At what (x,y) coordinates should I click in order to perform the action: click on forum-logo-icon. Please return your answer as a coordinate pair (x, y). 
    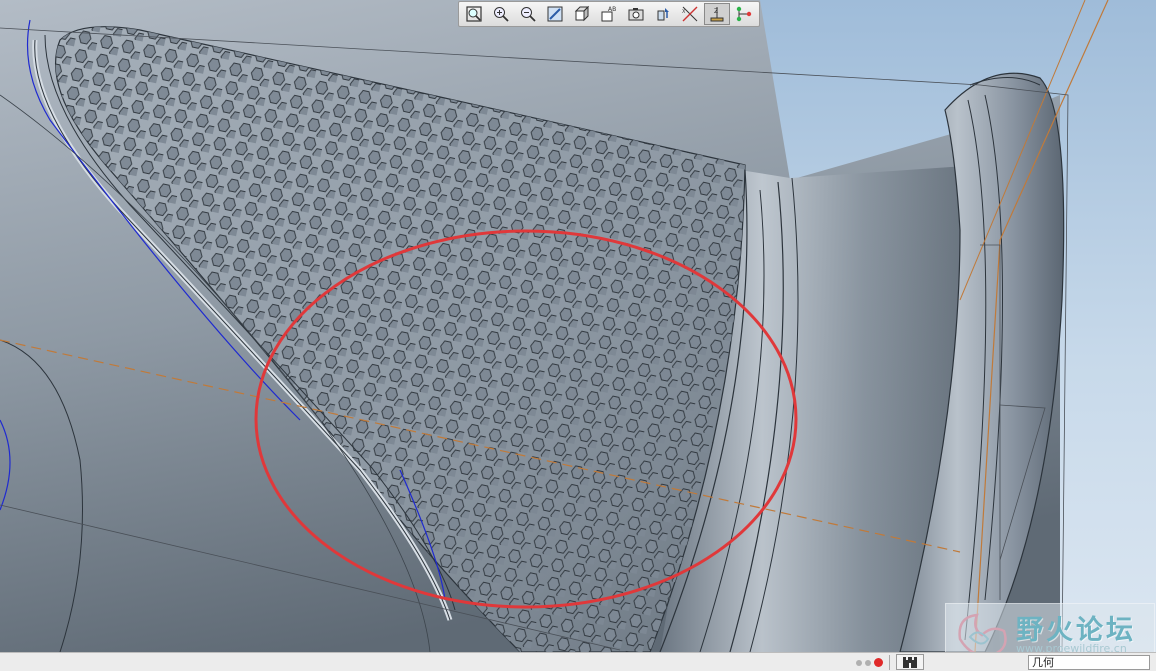
    Looking at the image, I should click on (982, 632).